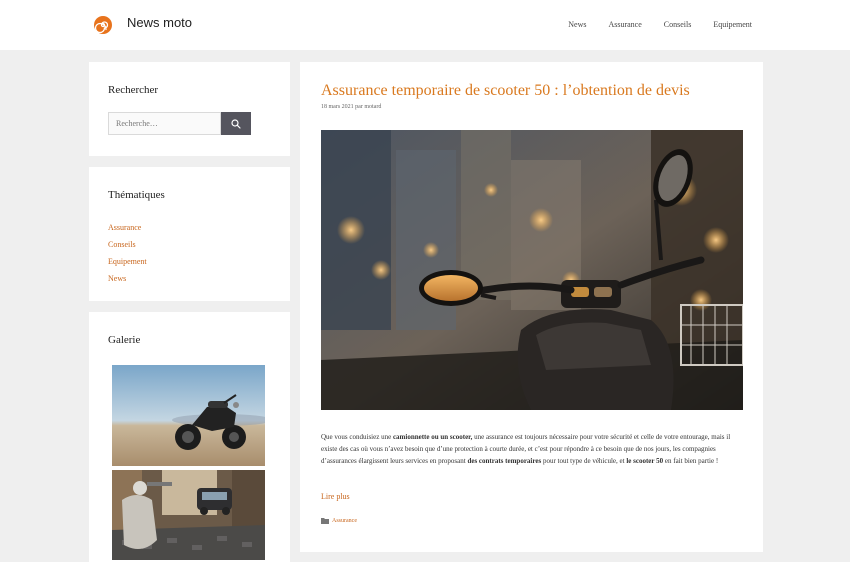 This screenshot has width=850, height=562. I want to click on theme-link-news: News, so click(117, 278).